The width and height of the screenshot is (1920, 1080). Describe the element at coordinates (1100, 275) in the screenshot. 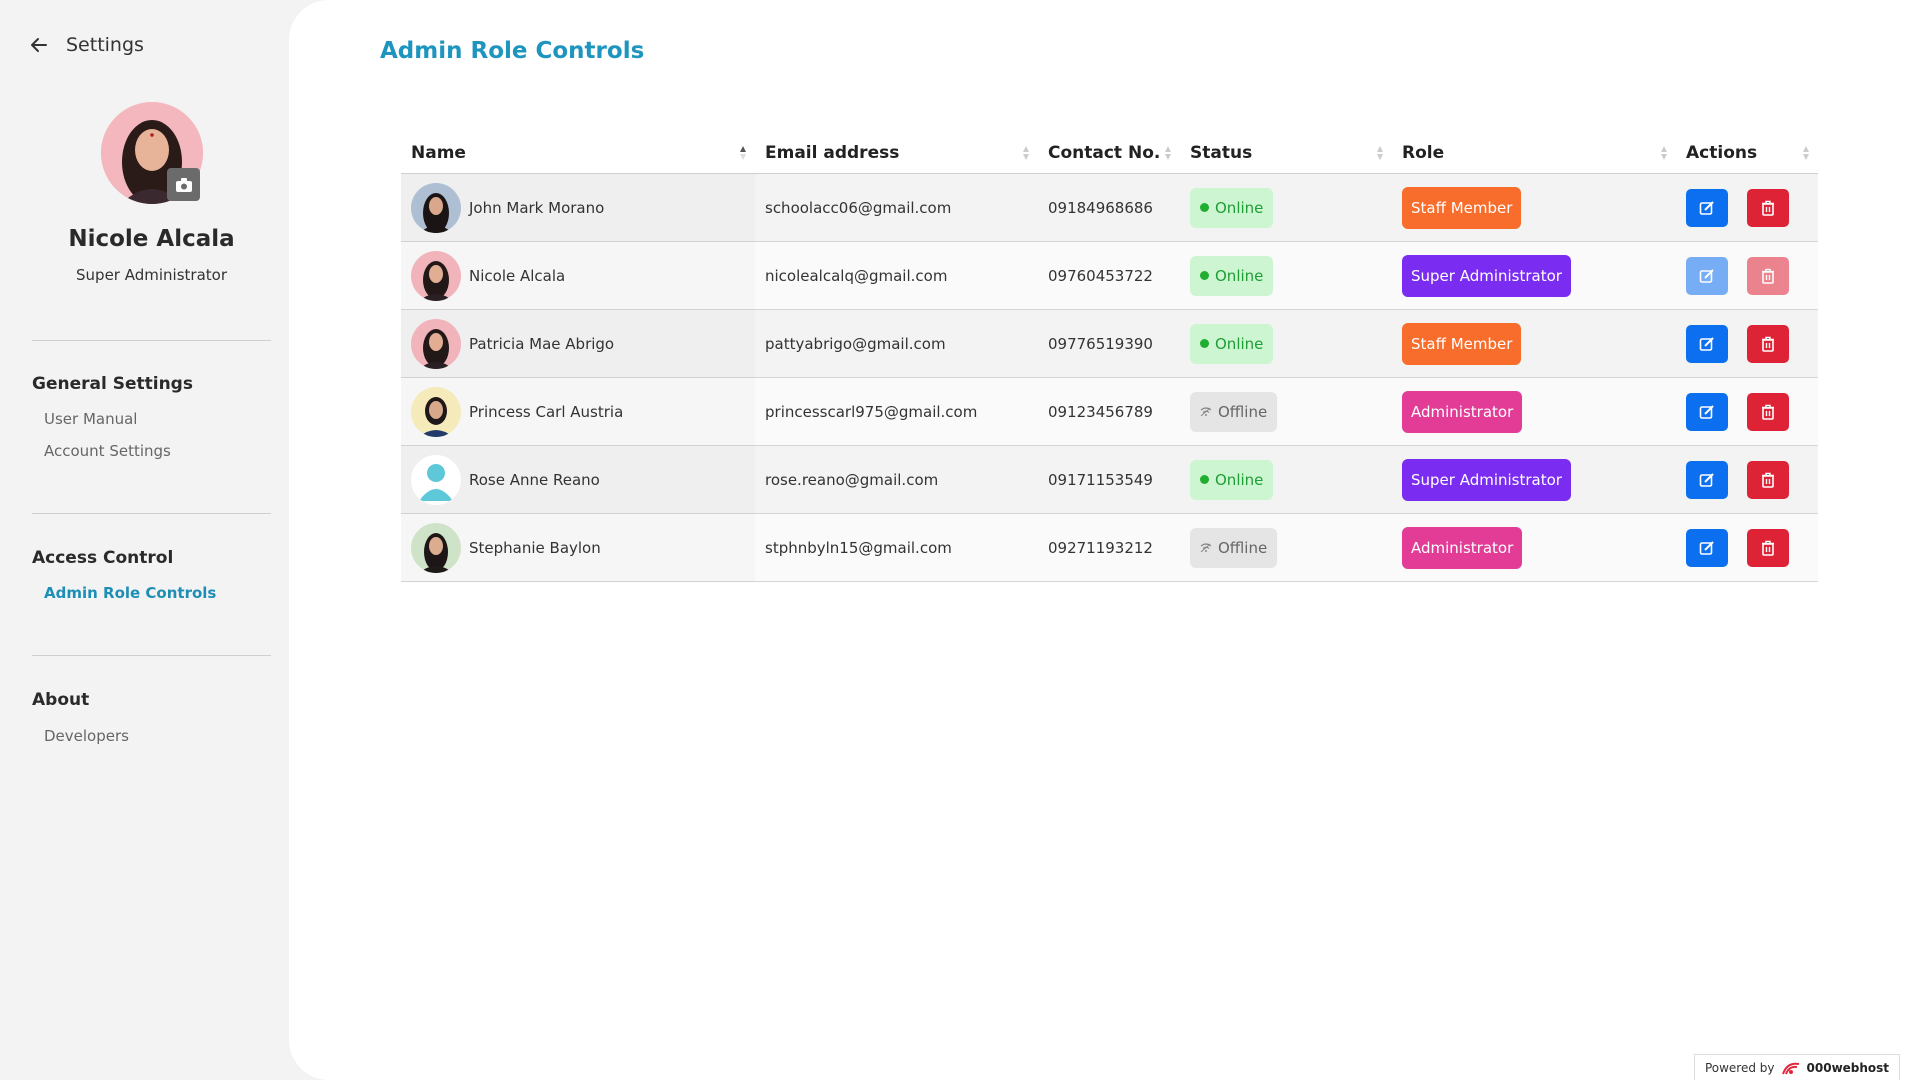

I see `contact-cell: 09760453722` at that location.